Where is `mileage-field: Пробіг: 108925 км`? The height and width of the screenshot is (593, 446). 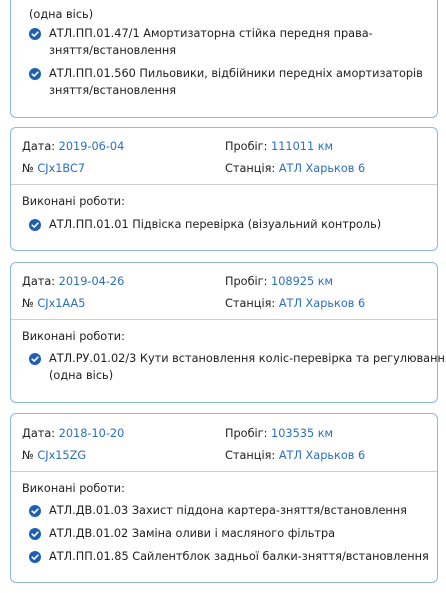 mileage-field: Пробіг: 108925 км is located at coordinates (279, 282).